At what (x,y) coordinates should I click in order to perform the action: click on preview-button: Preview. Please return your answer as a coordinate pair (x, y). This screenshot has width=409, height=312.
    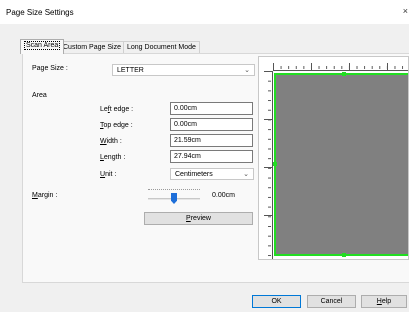
    Looking at the image, I should click on (198, 218).